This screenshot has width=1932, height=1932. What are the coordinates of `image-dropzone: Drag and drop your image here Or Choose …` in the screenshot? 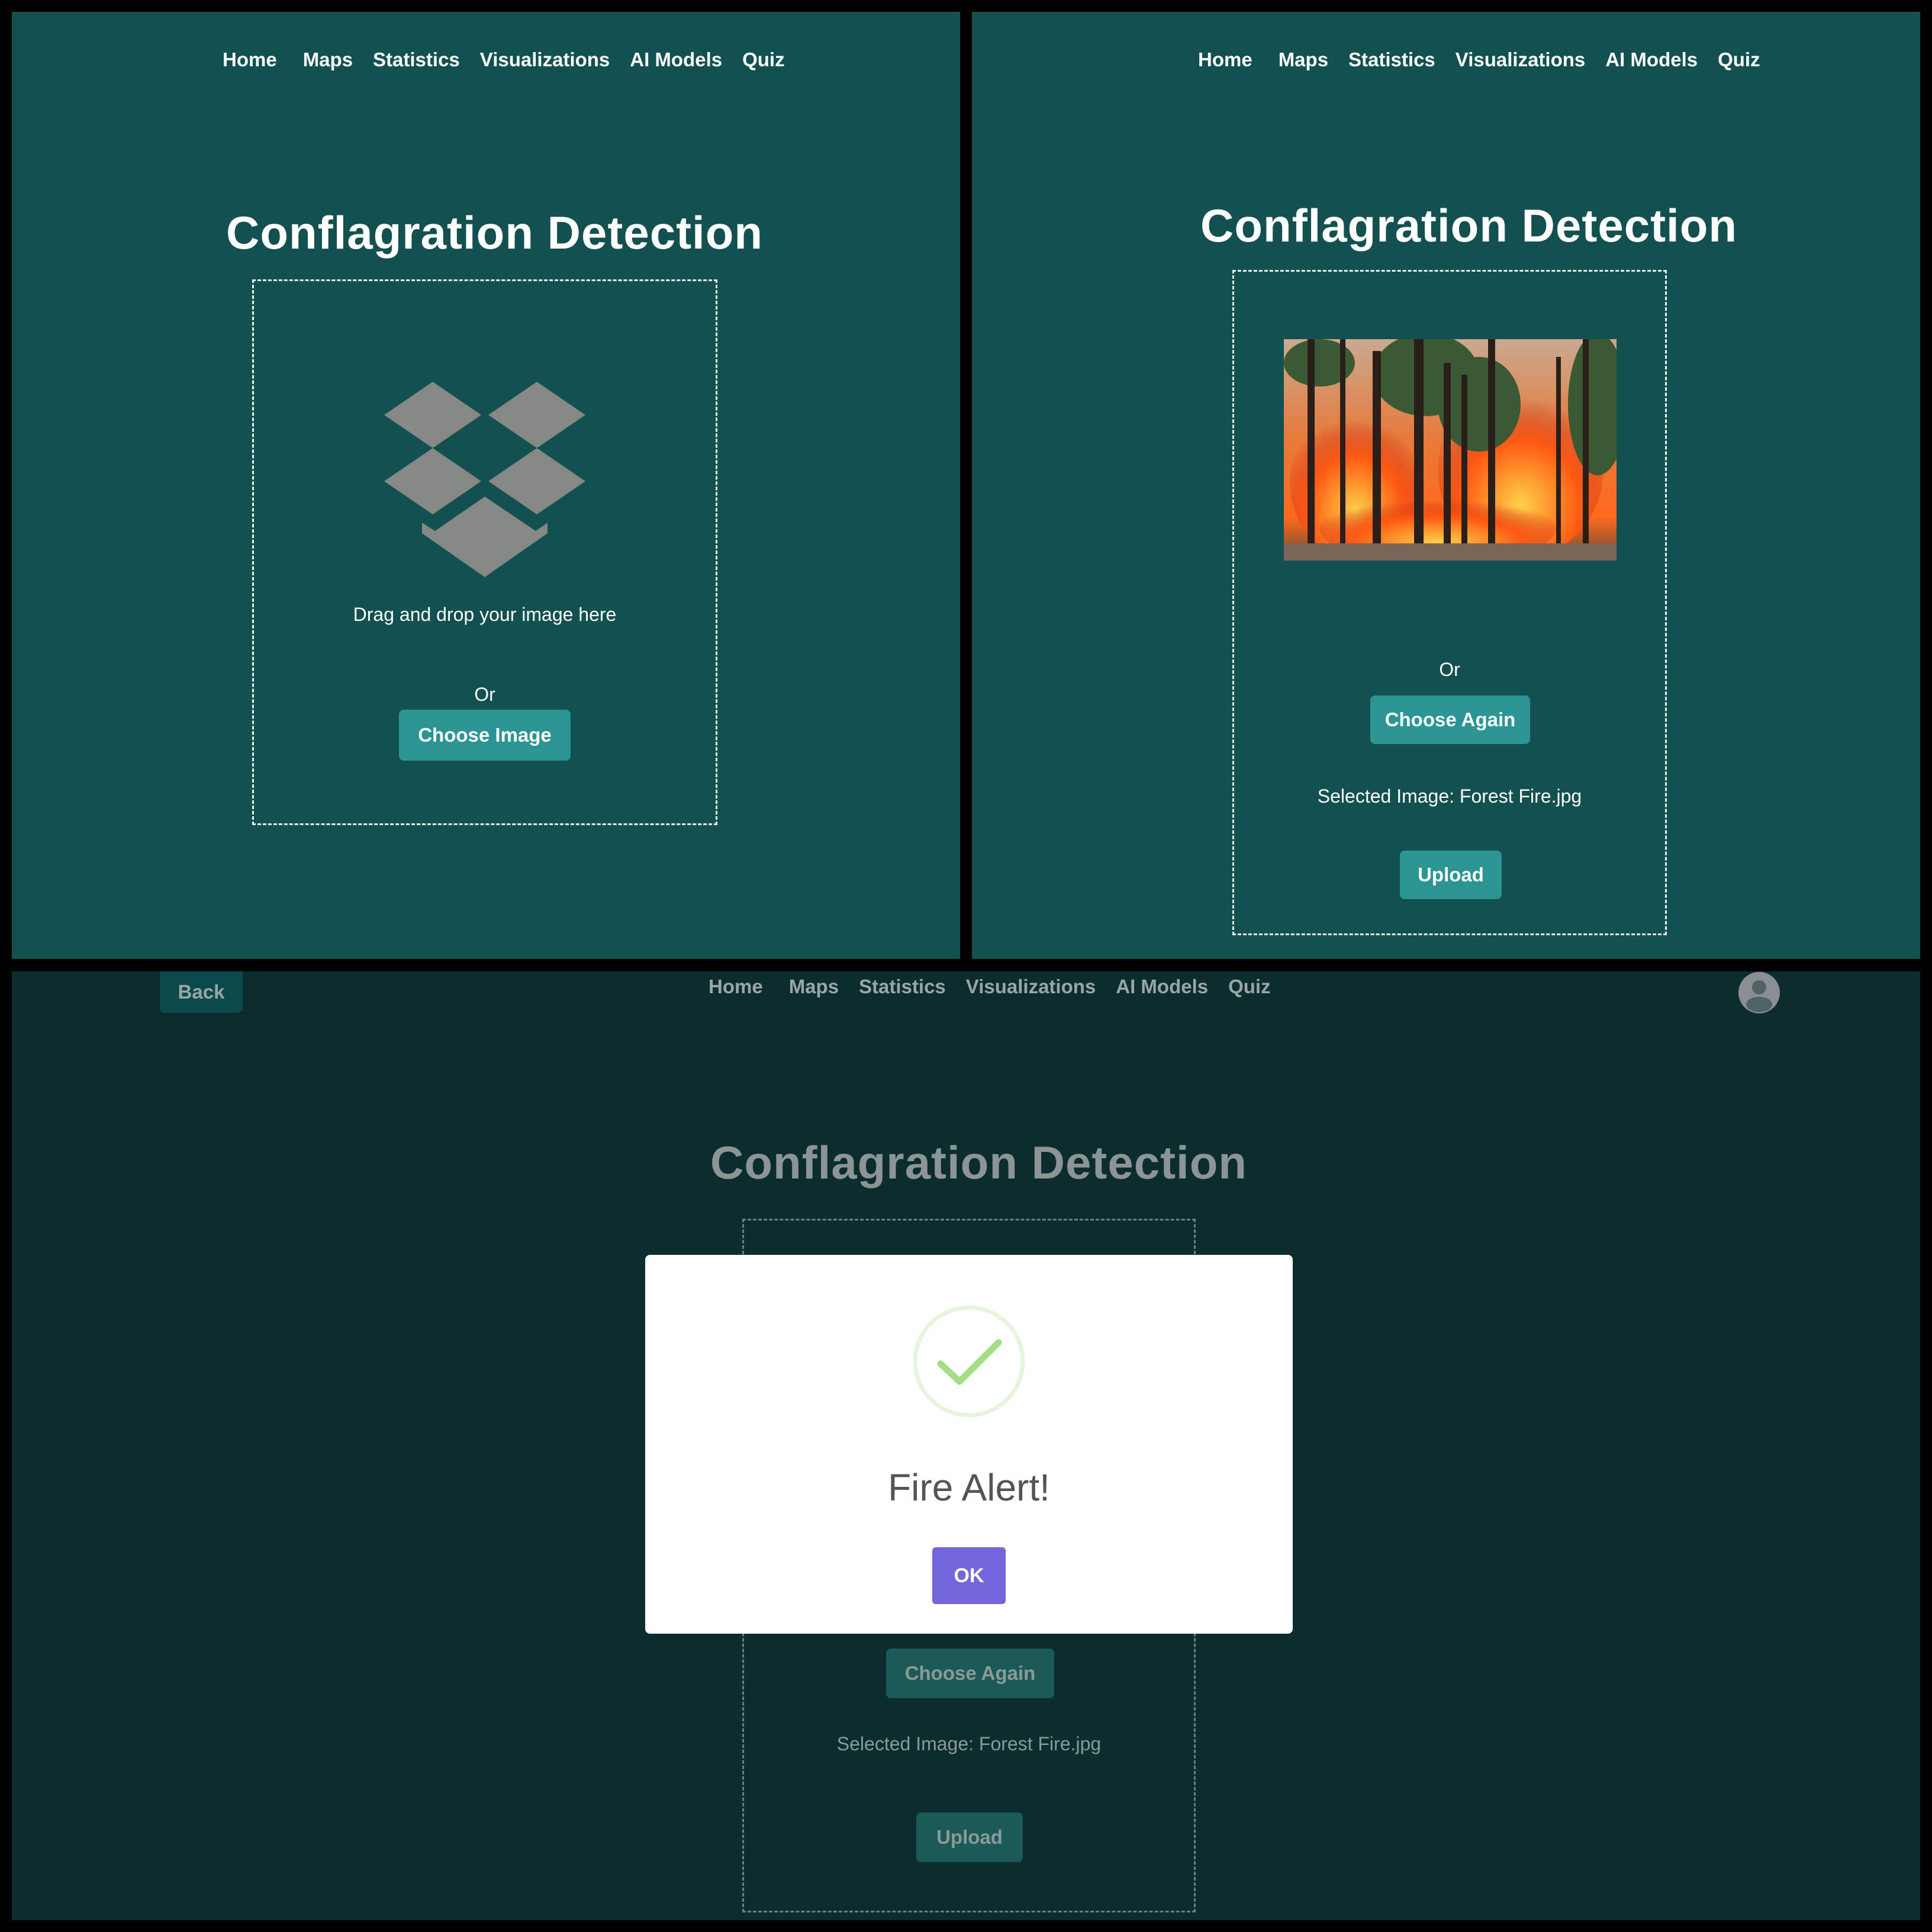 It's located at (484, 552).